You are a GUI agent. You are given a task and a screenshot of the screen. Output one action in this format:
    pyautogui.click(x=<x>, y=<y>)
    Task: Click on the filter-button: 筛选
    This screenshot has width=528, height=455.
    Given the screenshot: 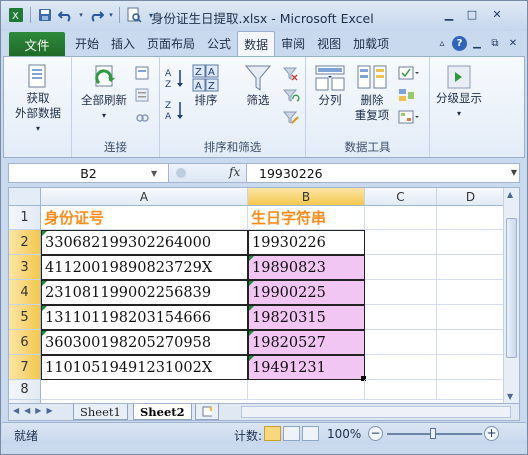 What is the action you would take?
    pyautogui.click(x=258, y=85)
    